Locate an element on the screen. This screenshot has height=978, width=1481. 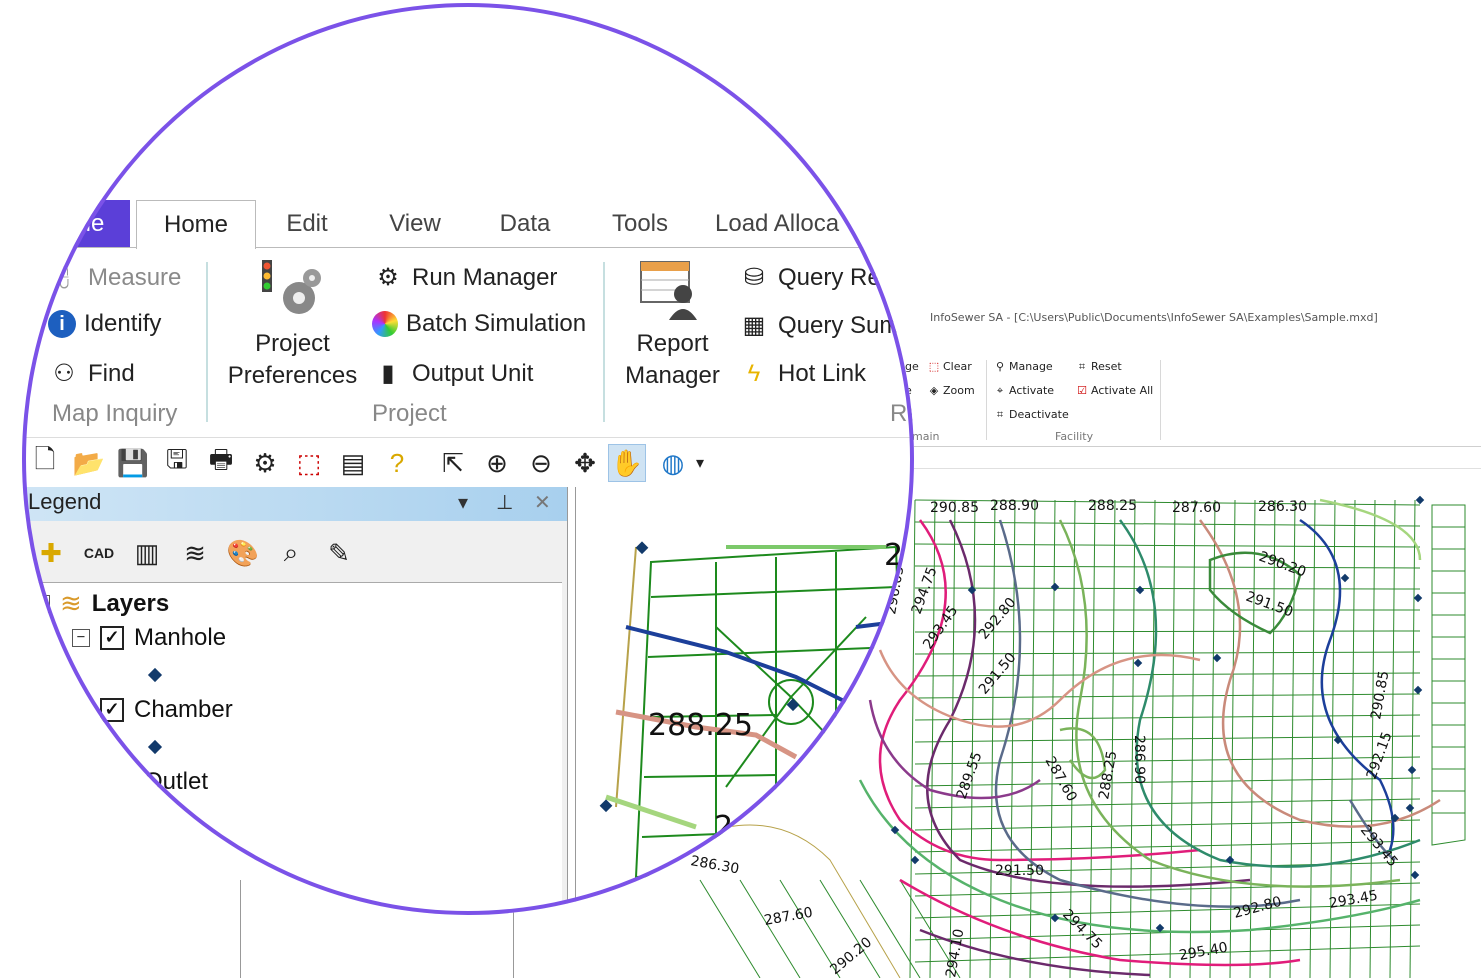
tab-load-allocation: Load Alloca is located at coordinates (795, 224).